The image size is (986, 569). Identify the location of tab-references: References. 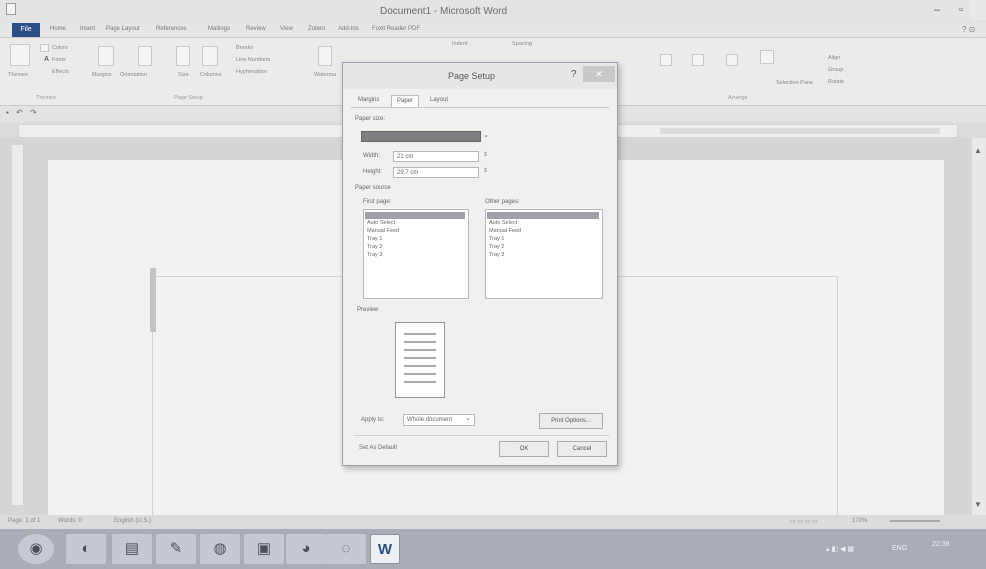
(171, 29).